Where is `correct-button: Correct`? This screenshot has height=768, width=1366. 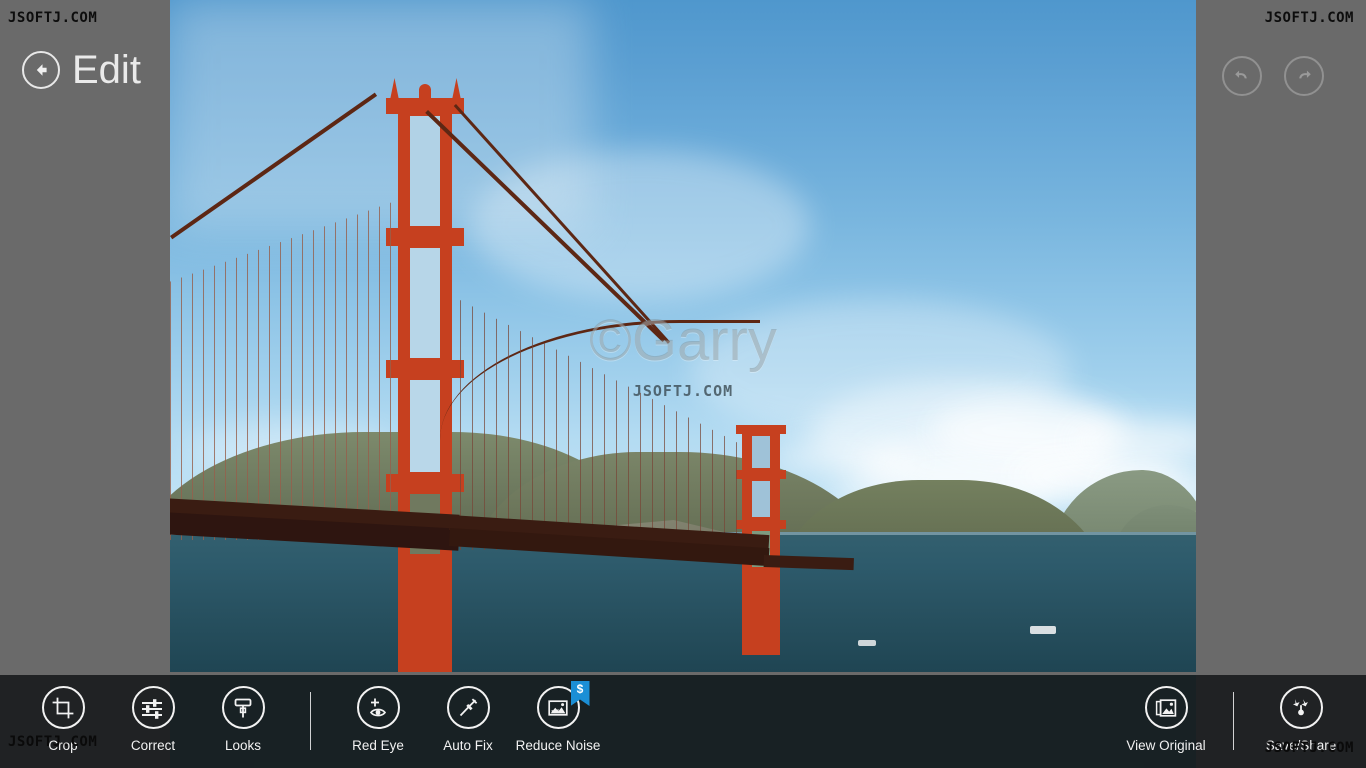
correct-button: Correct is located at coordinates (153, 721).